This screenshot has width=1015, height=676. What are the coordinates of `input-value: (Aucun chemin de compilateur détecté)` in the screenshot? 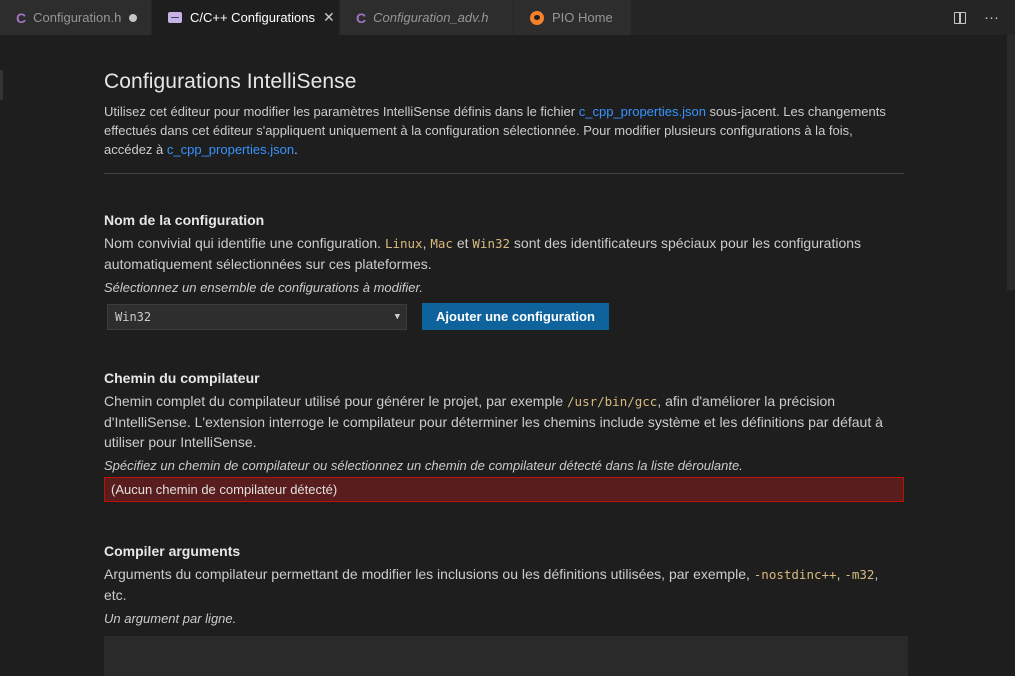 It's located at (224, 489).